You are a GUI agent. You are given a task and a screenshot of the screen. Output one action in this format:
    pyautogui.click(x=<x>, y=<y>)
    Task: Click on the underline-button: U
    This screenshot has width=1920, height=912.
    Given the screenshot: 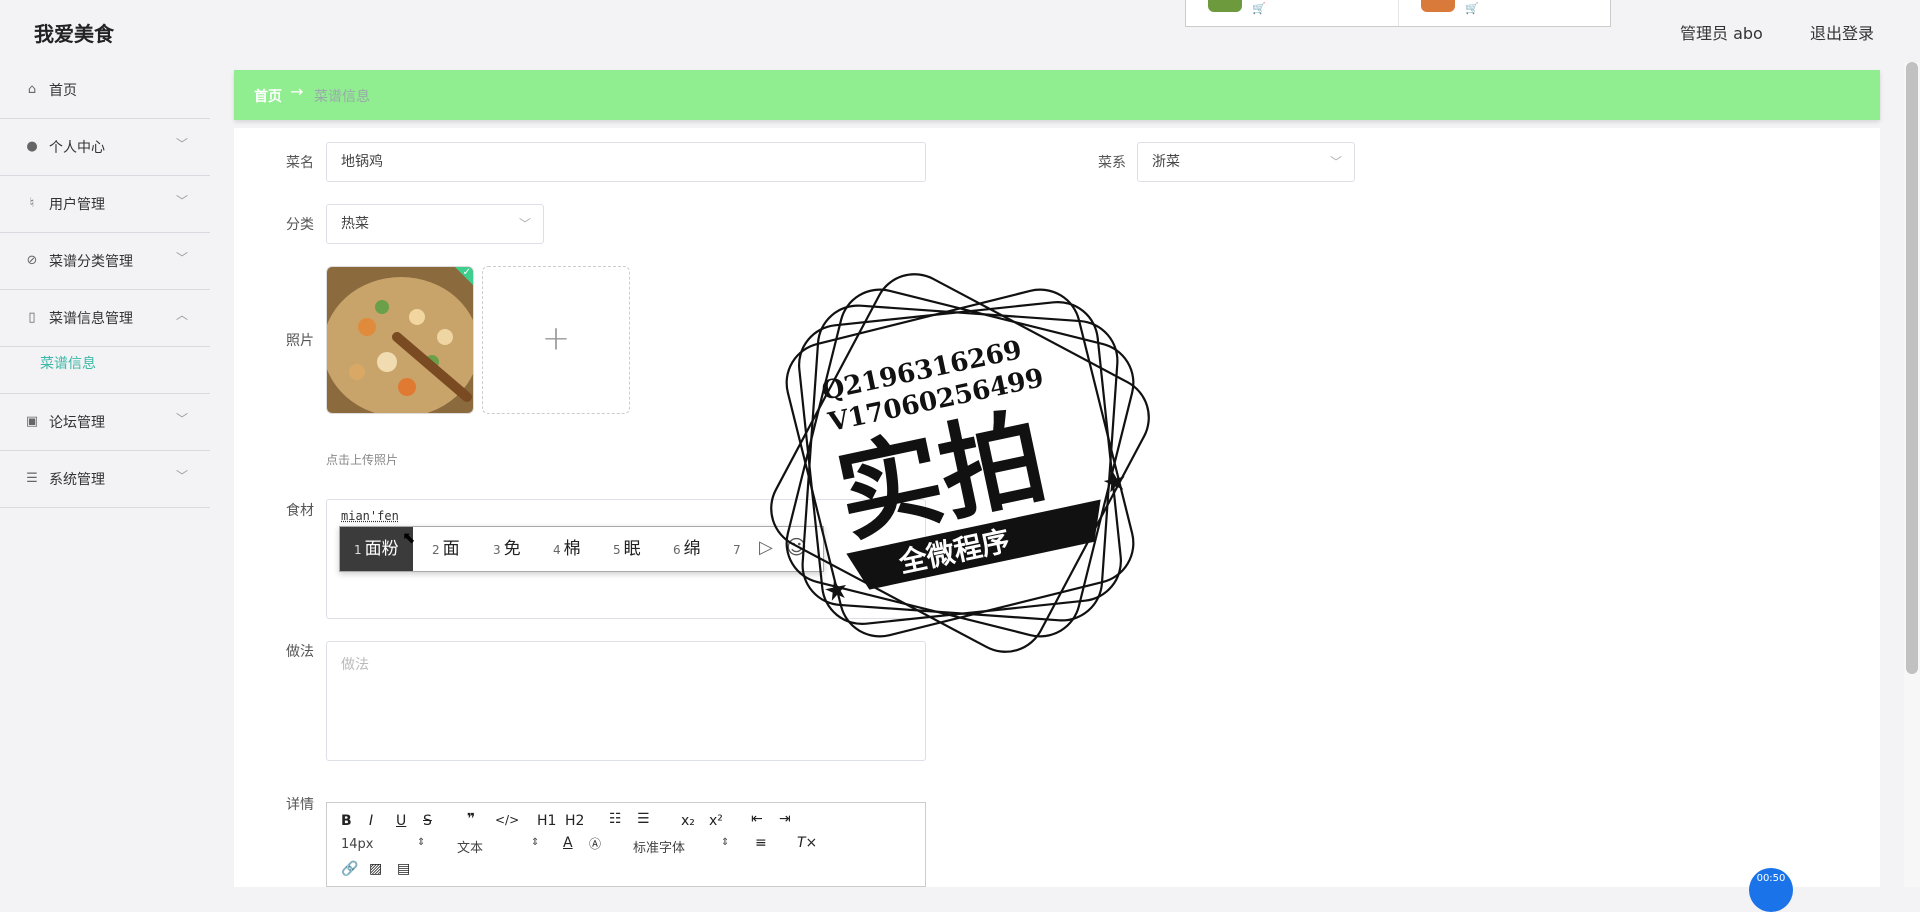 What is the action you would take?
    pyautogui.click(x=401, y=821)
    